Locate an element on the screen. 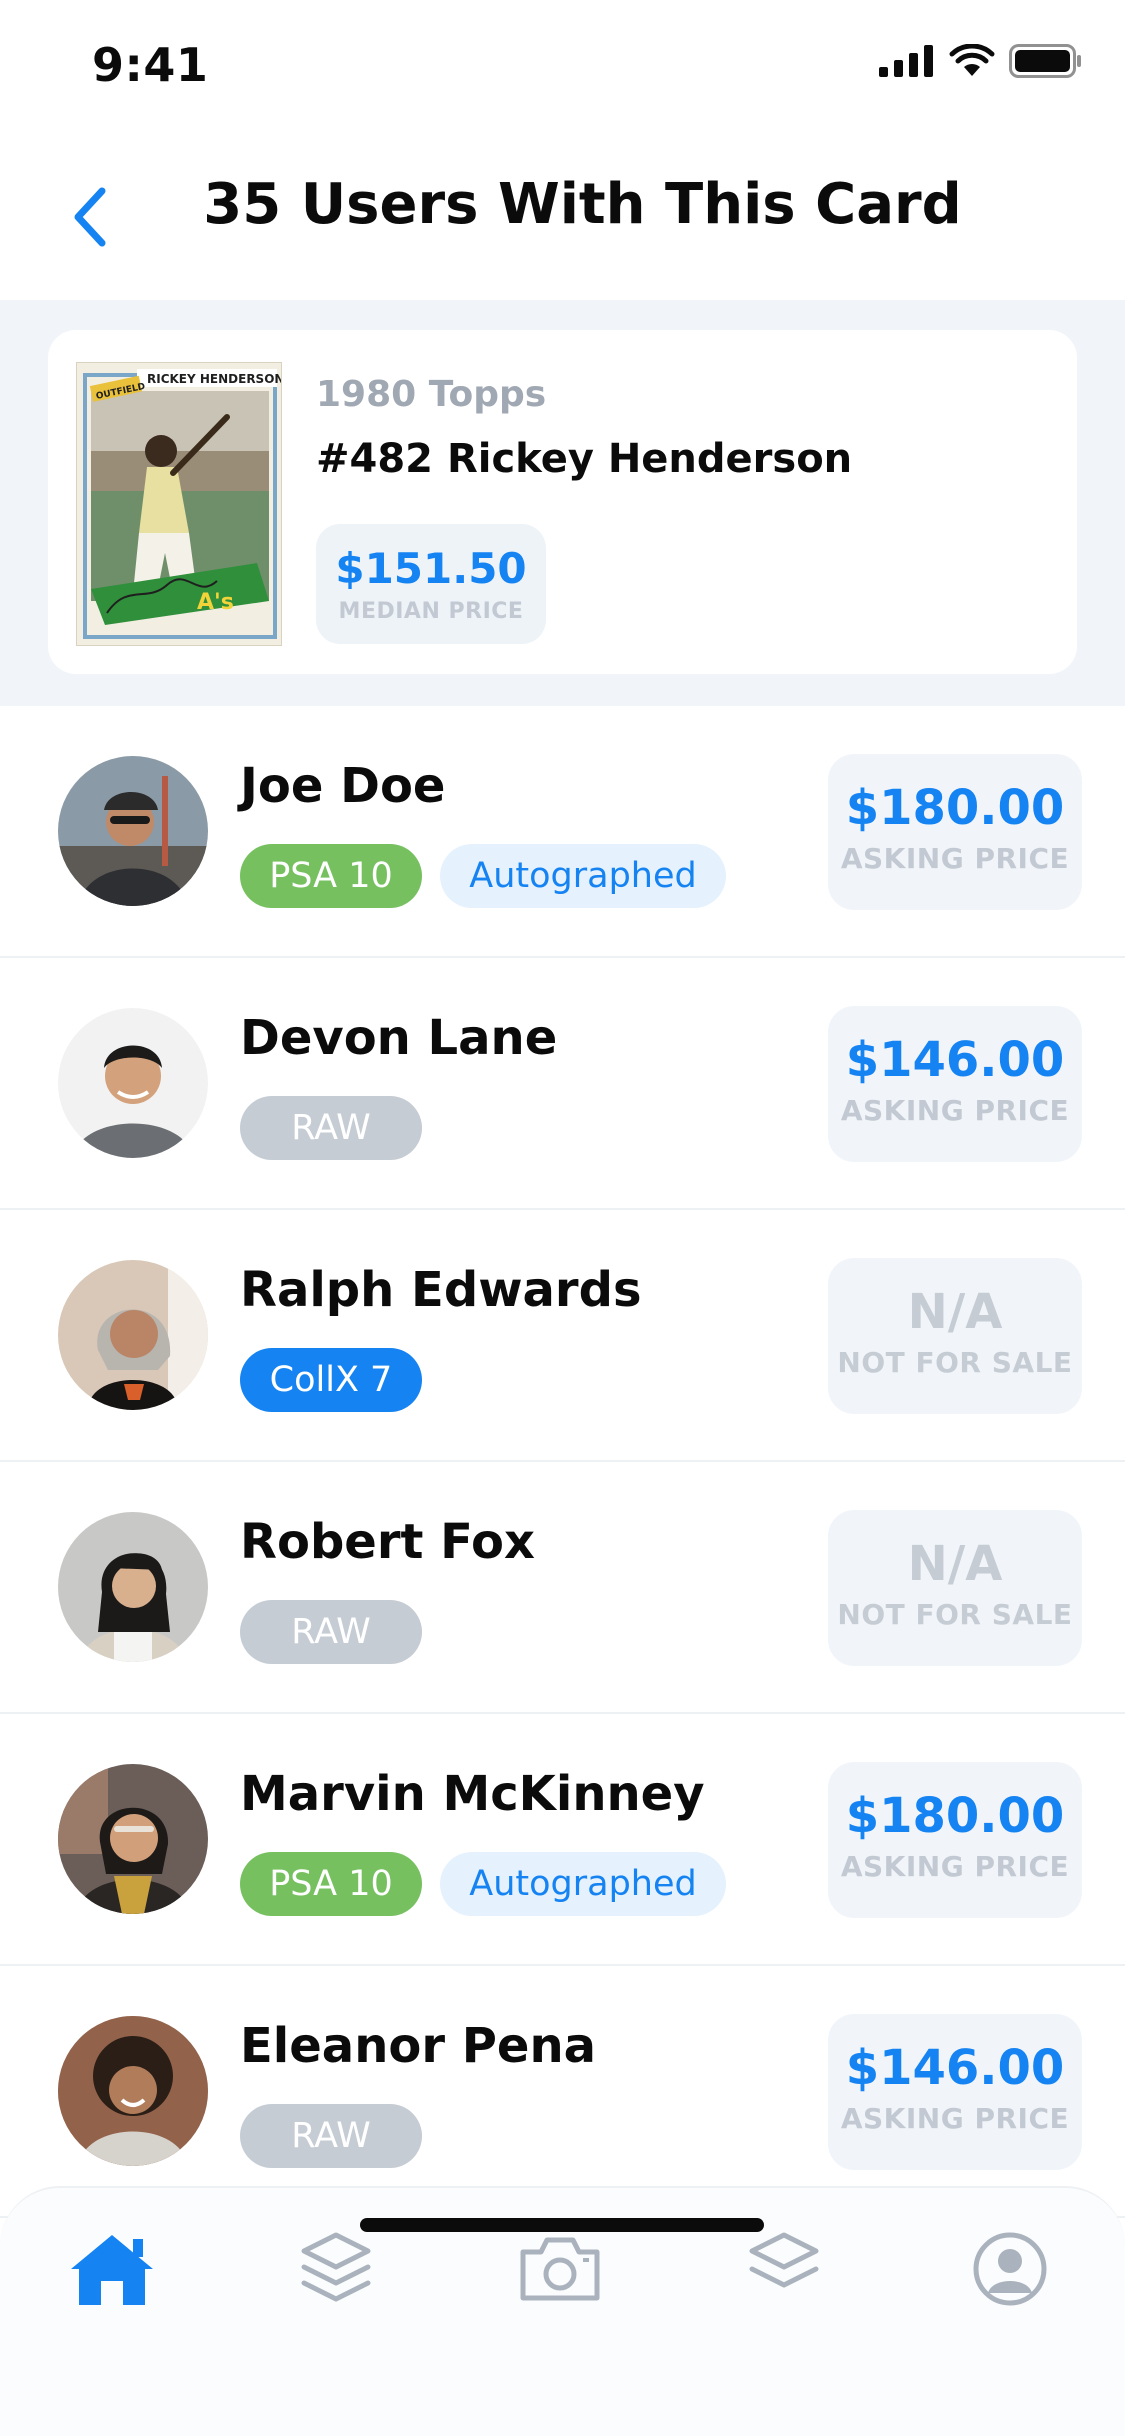  user-name: Devon Lane is located at coordinates (399, 1038).